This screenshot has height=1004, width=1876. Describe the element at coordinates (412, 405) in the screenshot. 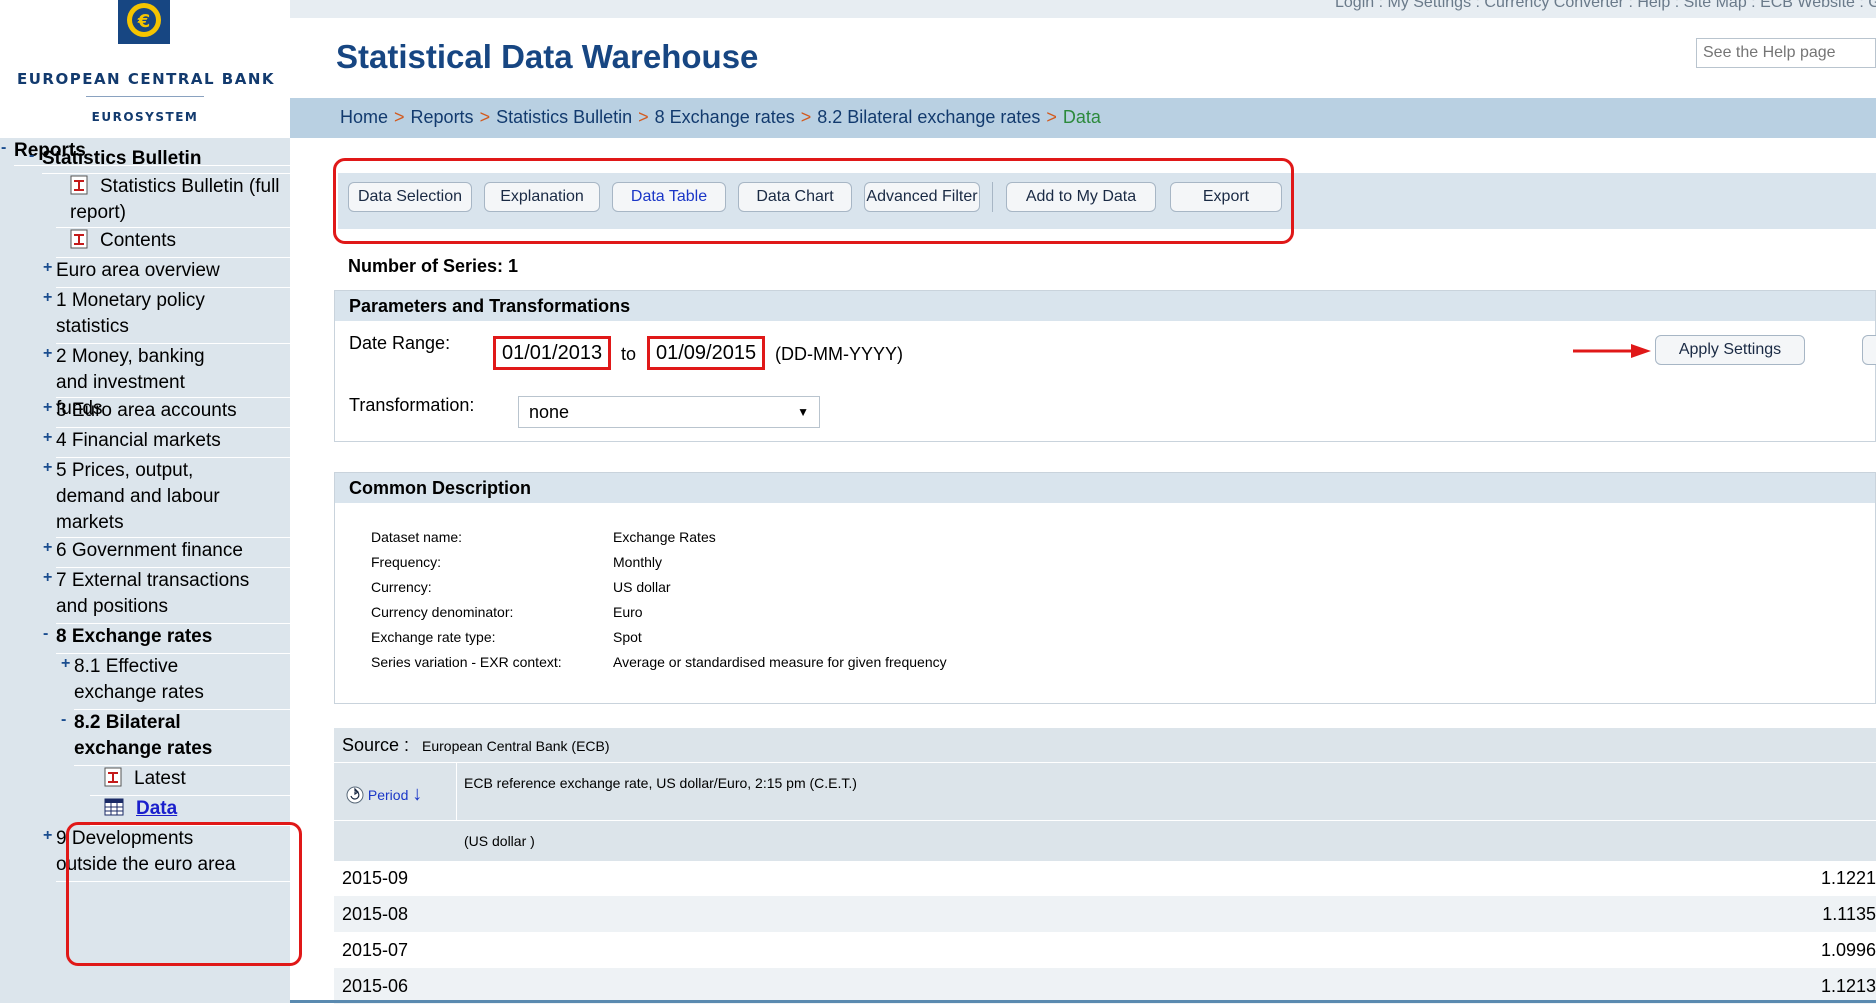

I see `transformation-label: Transformation:` at that location.